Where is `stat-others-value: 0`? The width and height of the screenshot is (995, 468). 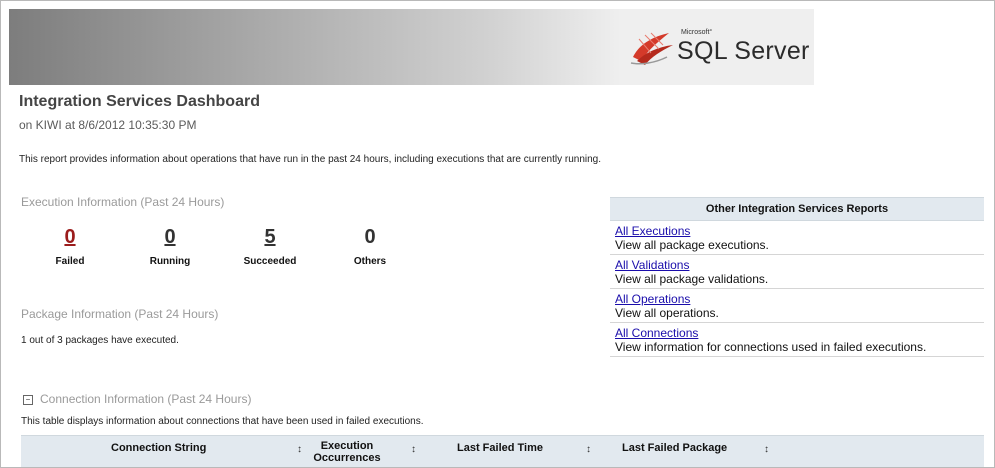
stat-others-value: 0 is located at coordinates (370, 237).